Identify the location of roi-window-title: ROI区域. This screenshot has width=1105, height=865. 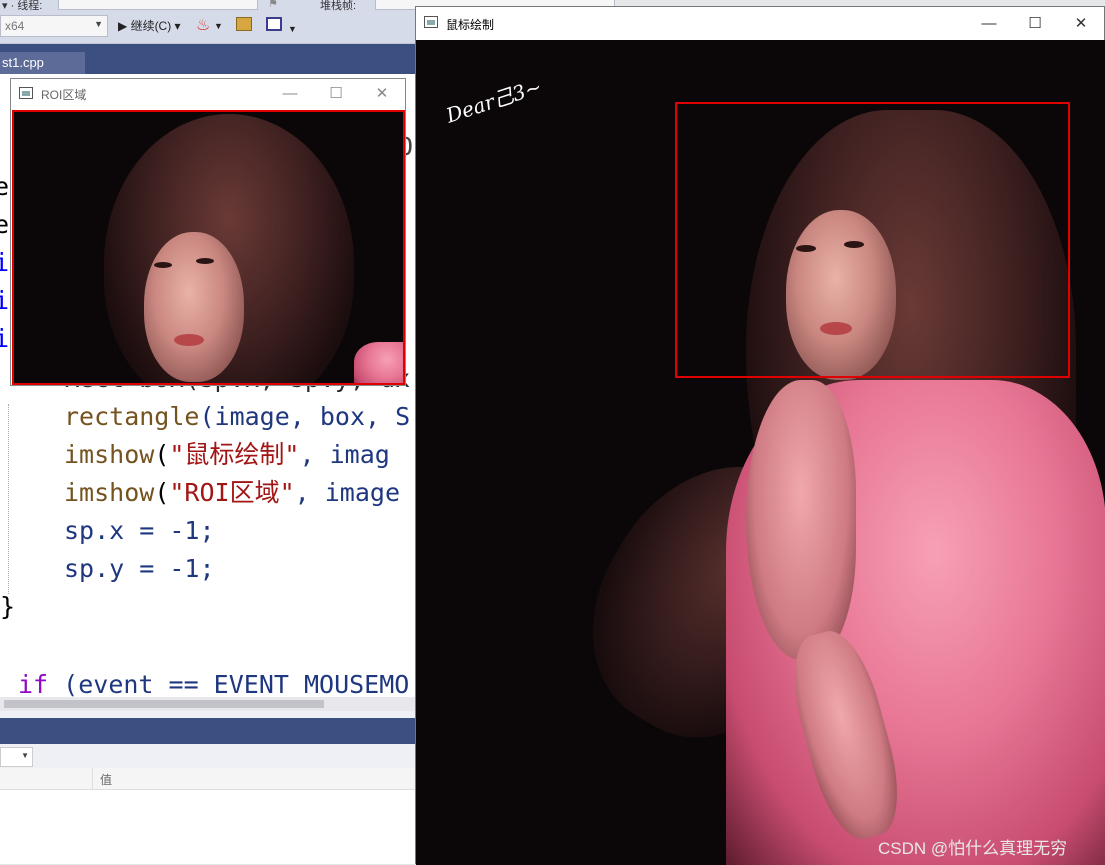
(64, 95).